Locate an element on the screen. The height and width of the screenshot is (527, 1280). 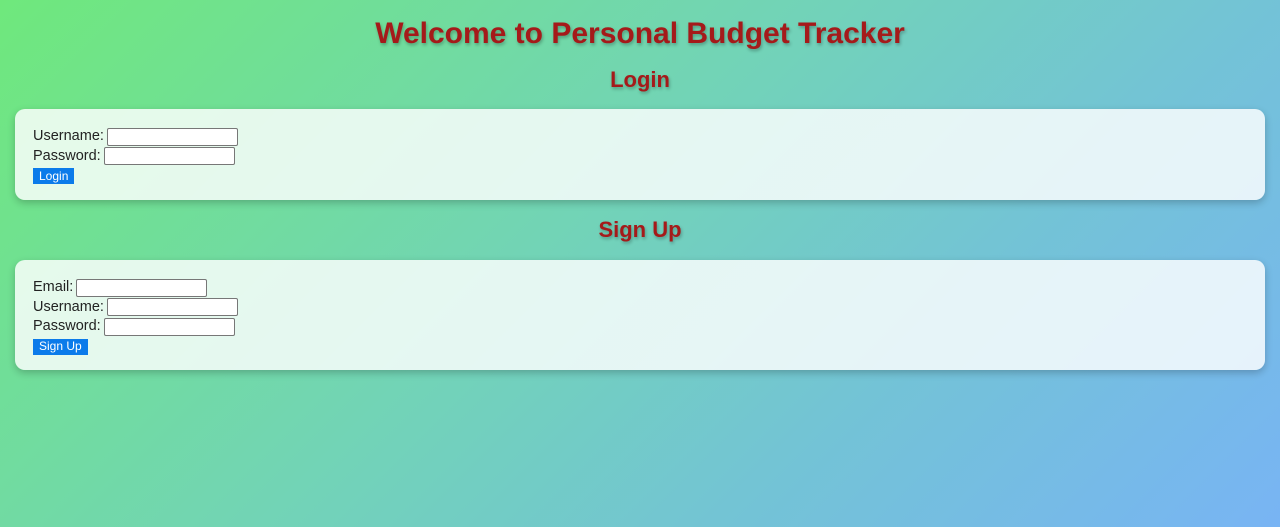
login-password-row: Password: is located at coordinates (640, 157).